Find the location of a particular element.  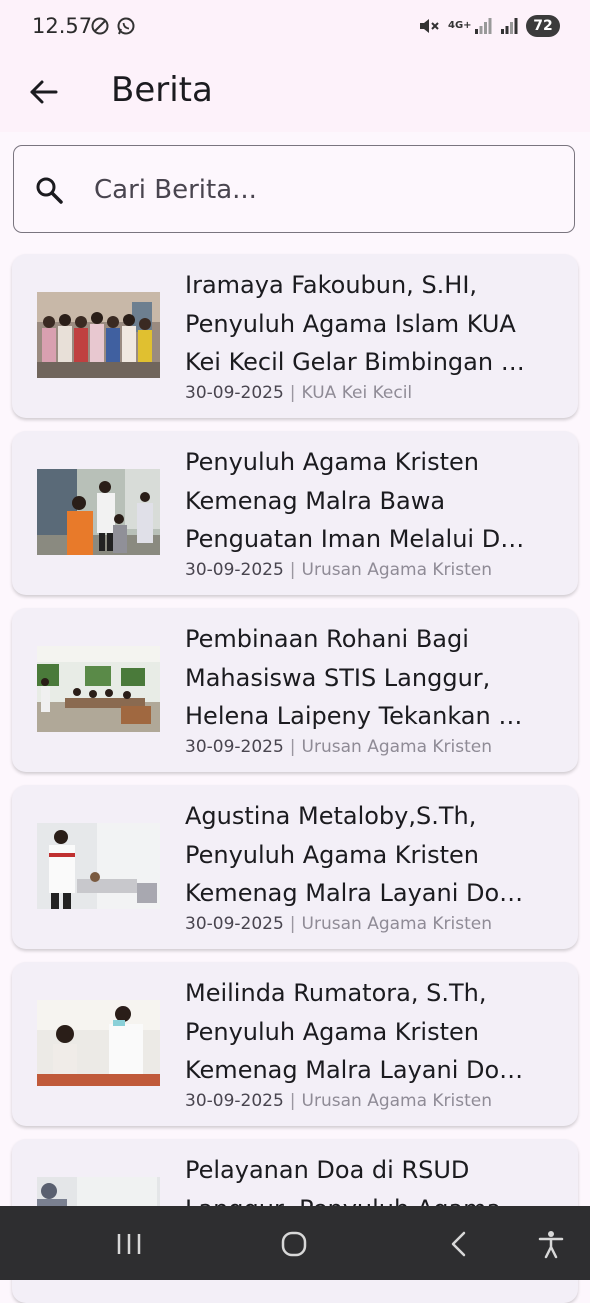

status-system-icons: 4G+ 72 is located at coordinates (489, 26).